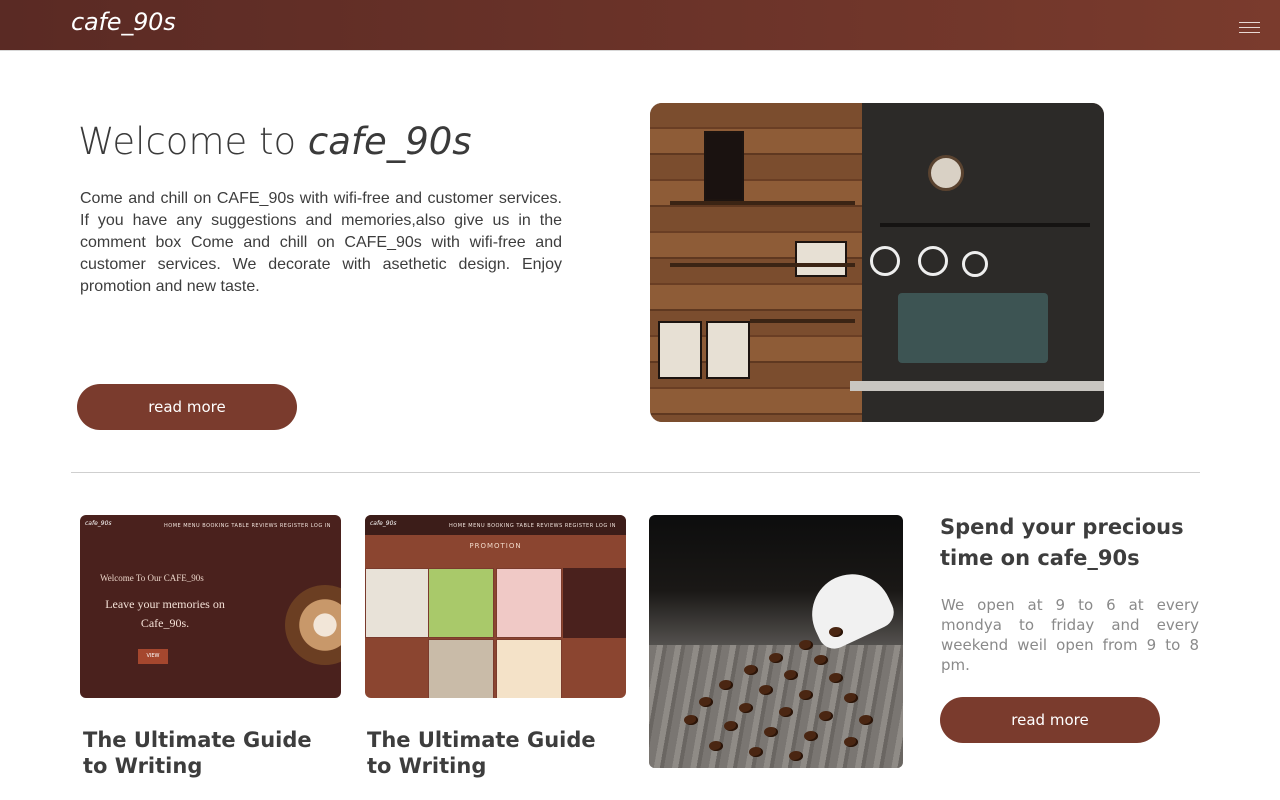  I want to click on card-title-2: The Ultimate Guide to Writing, so click(497, 753).